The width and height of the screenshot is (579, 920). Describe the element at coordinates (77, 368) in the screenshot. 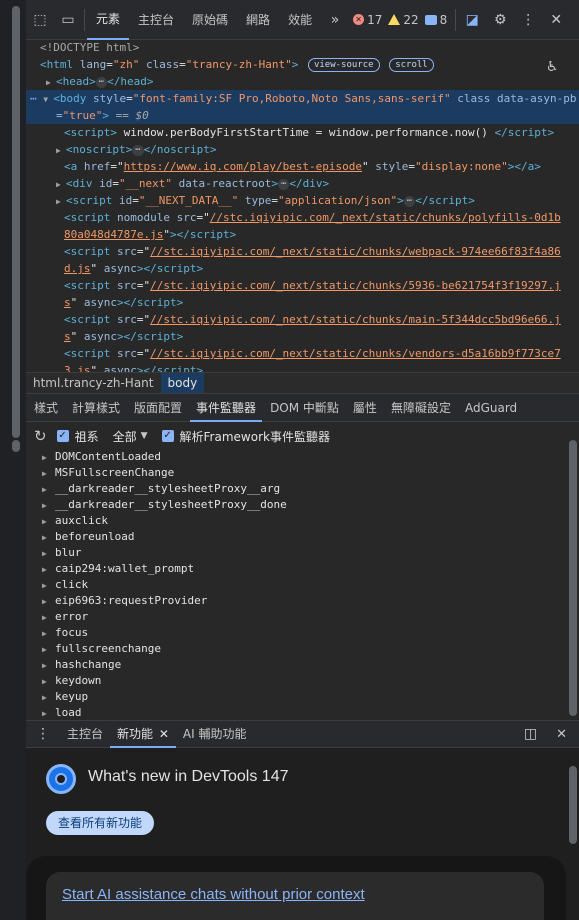

I see `vendors-src-link-cont: 3.js` at that location.